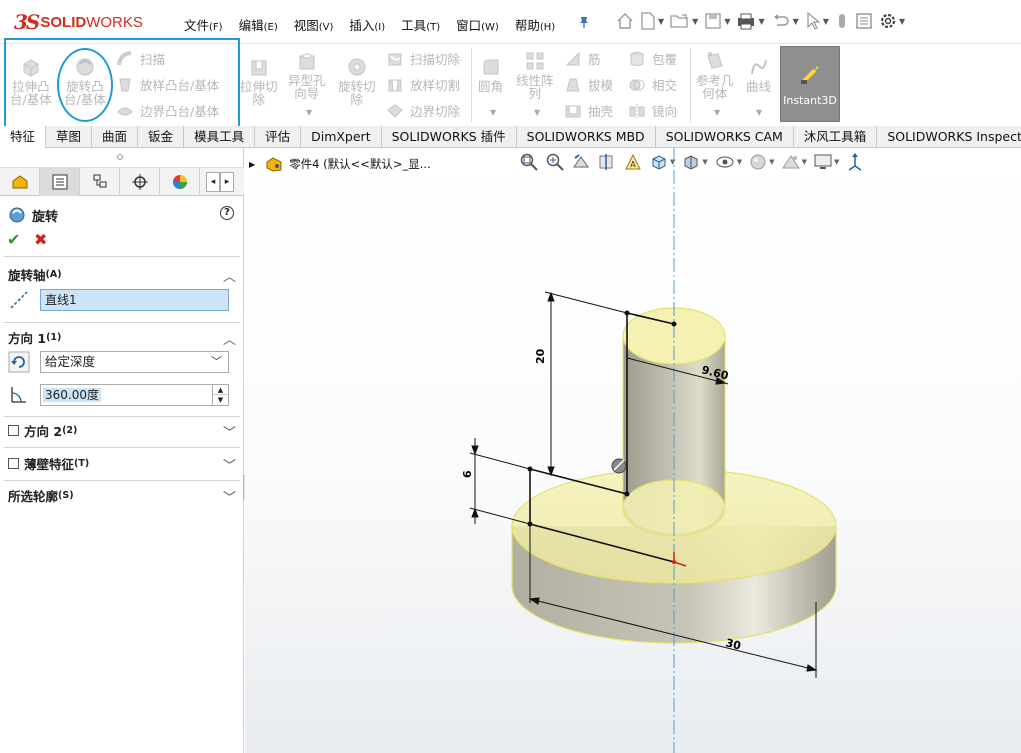 The width and height of the screenshot is (1021, 753). Describe the element at coordinates (78, 22) in the screenshot. I see `solidworks-logo: 3S SOLIDWORKS` at that location.